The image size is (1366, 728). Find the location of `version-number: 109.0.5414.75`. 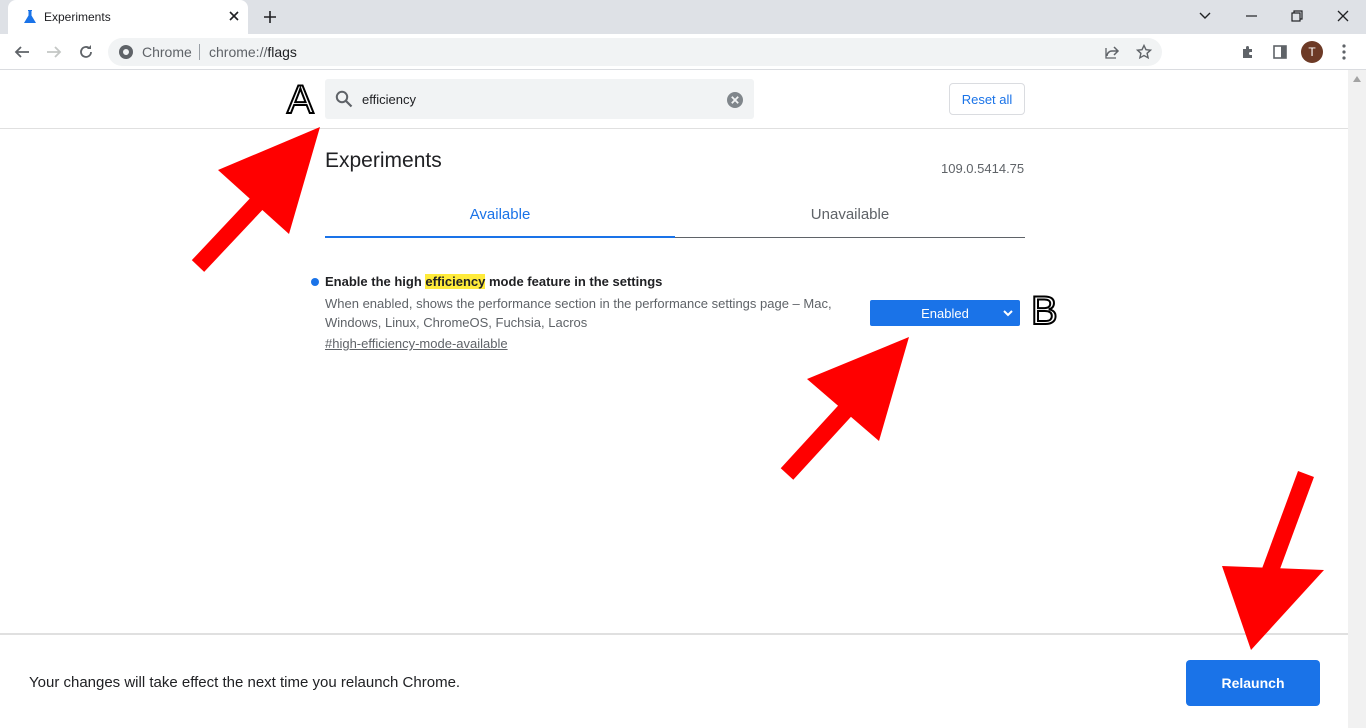

version-number: 109.0.5414.75 is located at coordinates (983, 168).